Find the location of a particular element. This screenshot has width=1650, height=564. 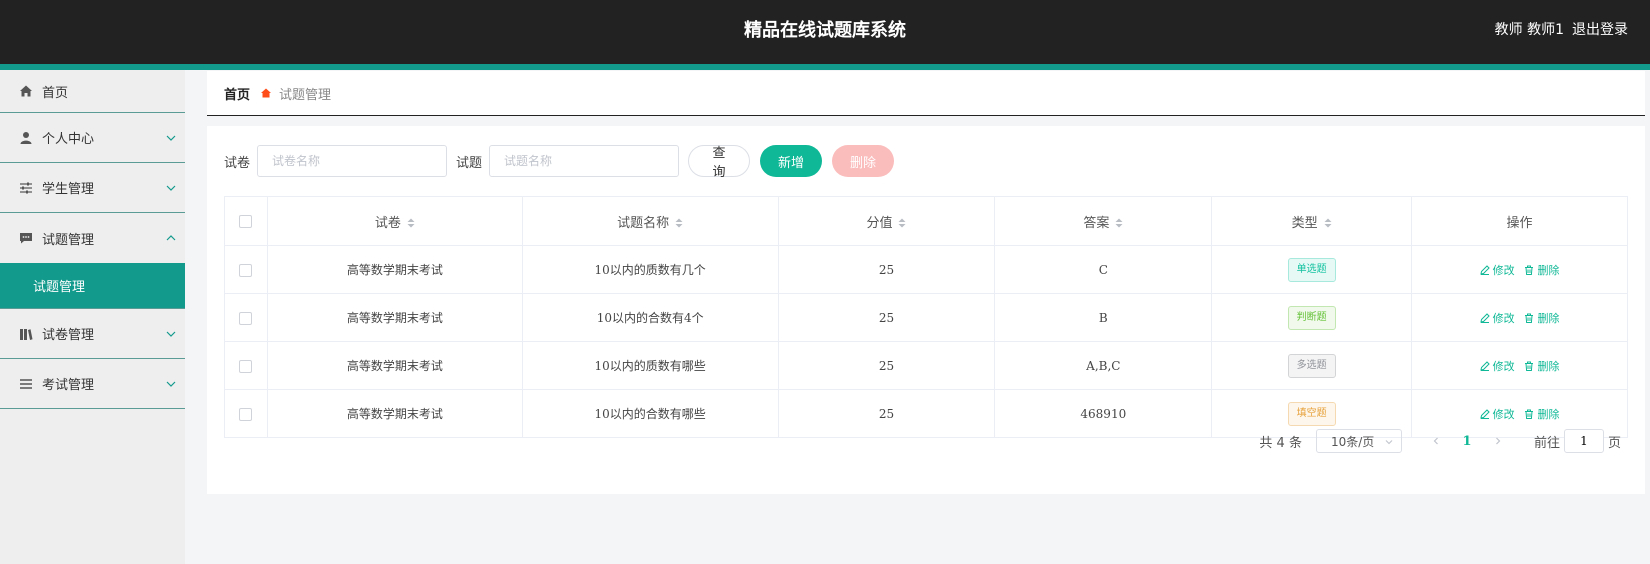

question-search-input is located at coordinates (584, 161).